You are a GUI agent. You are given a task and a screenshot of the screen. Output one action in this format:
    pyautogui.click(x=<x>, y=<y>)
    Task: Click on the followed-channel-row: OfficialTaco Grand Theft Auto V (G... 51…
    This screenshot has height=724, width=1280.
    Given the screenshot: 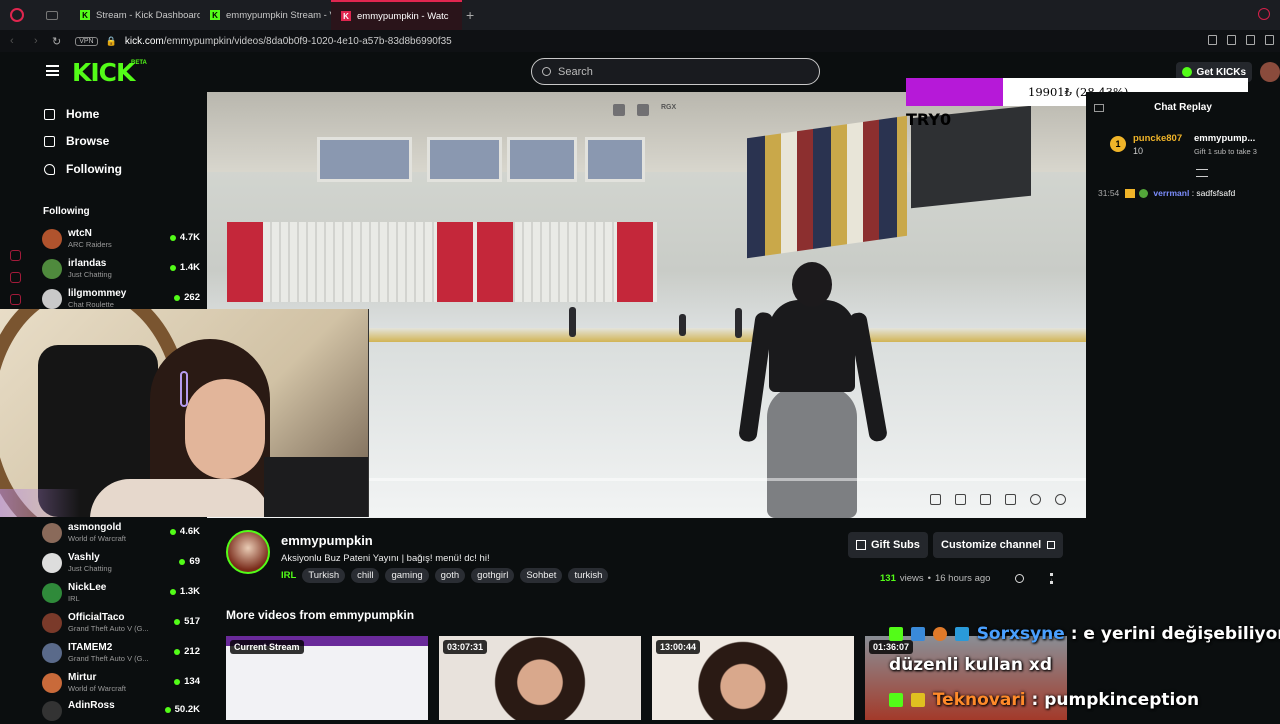 What is the action you would take?
    pyautogui.click(x=121, y=623)
    